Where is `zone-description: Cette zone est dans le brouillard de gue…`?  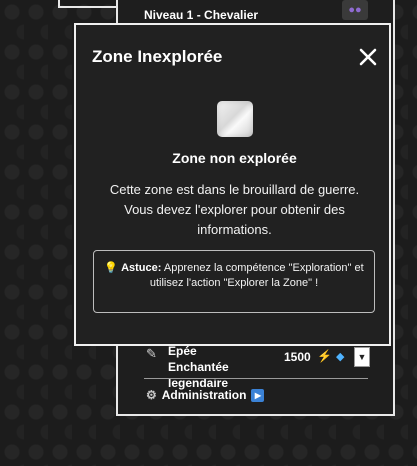
zone-description: Cette zone est dans le brouillard de gue… is located at coordinates (234, 209).